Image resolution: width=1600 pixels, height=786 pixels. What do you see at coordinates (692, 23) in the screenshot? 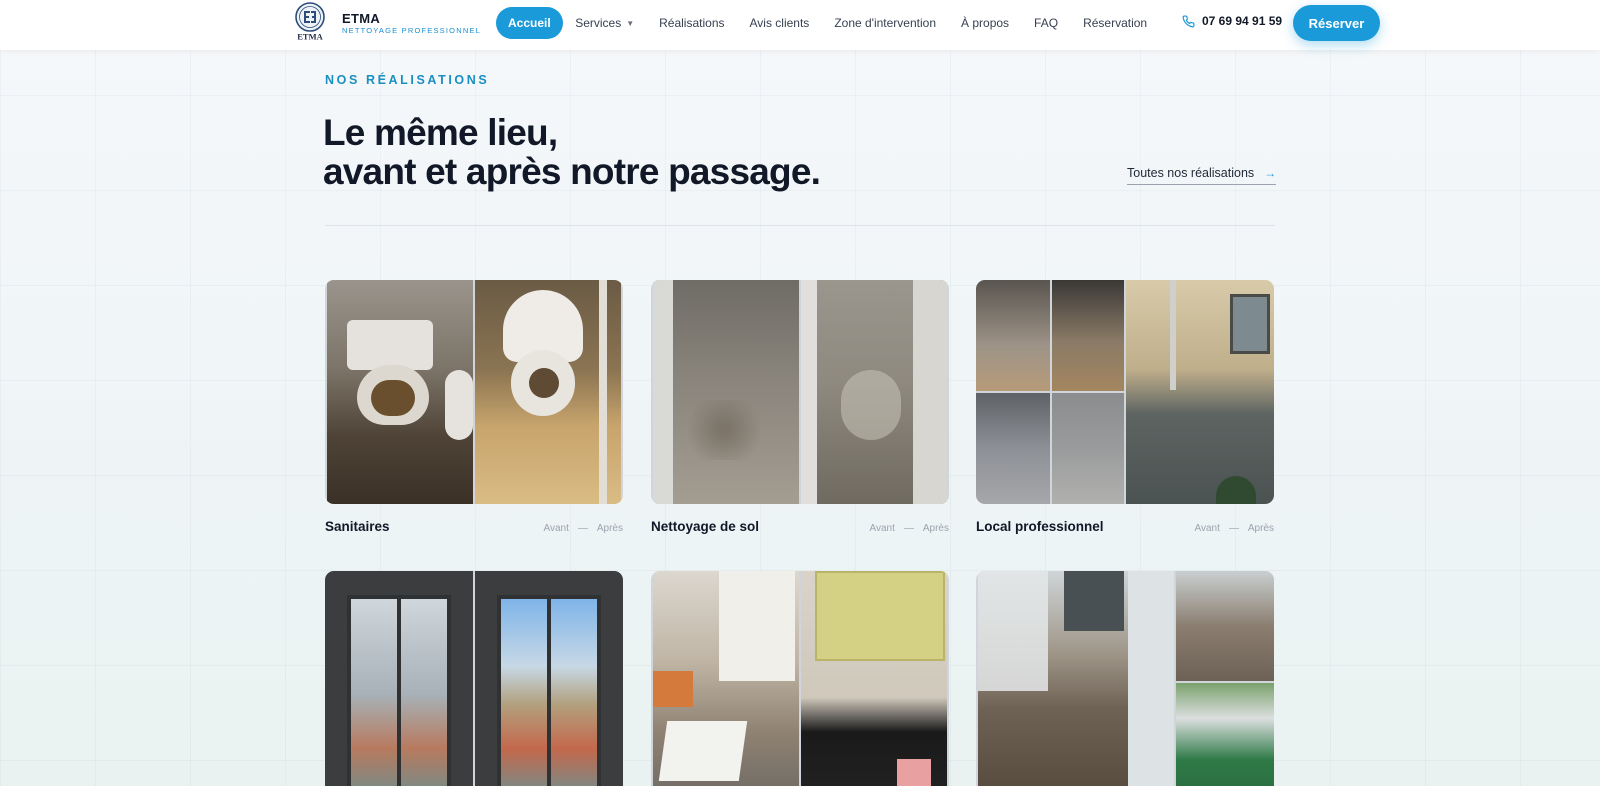
I see `nav-item-realisations: Réalisations` at bounding box center [692, 23].